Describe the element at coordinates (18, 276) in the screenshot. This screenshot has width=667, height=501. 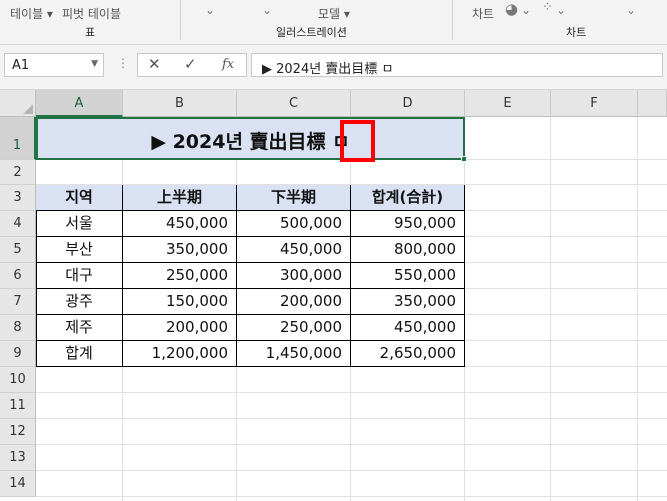
I see `row-header-6: 6` at that location.